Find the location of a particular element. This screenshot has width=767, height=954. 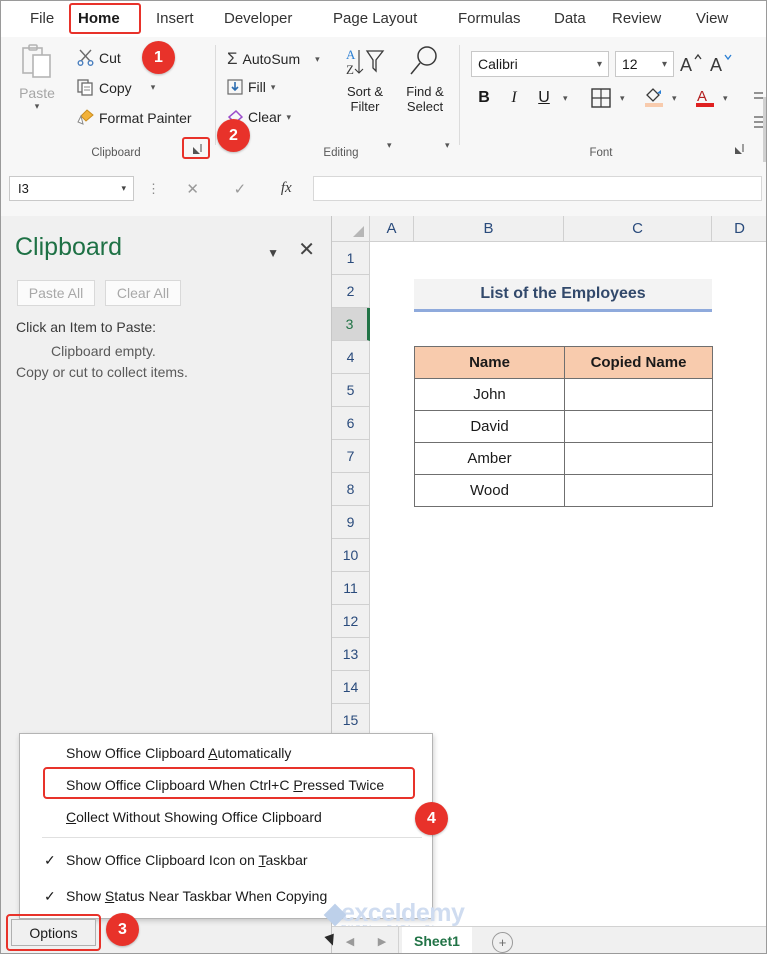

row-header-12: 12 is located at coordinates (351, 621).